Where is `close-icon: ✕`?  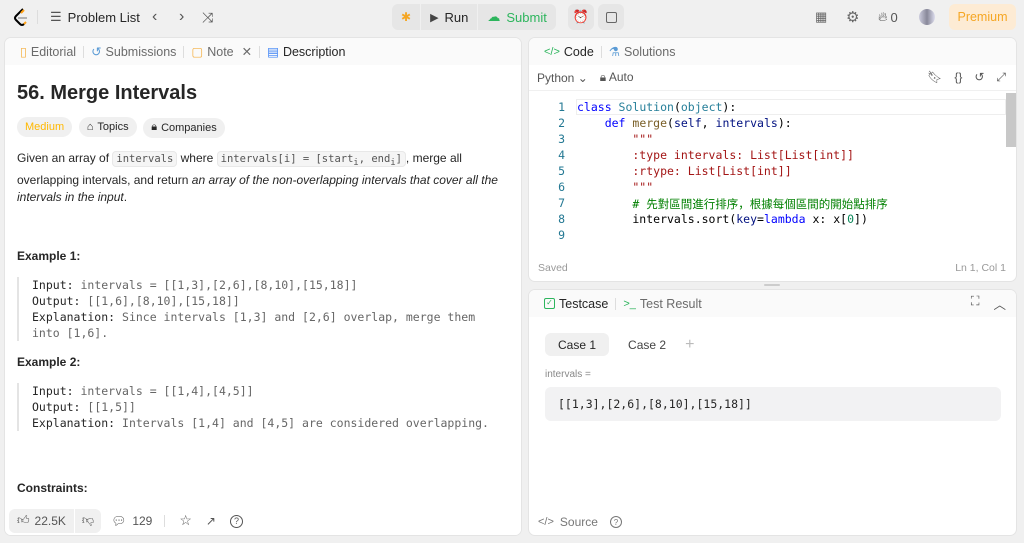 close-icon: ✕ is located at coordinates (247, 51).